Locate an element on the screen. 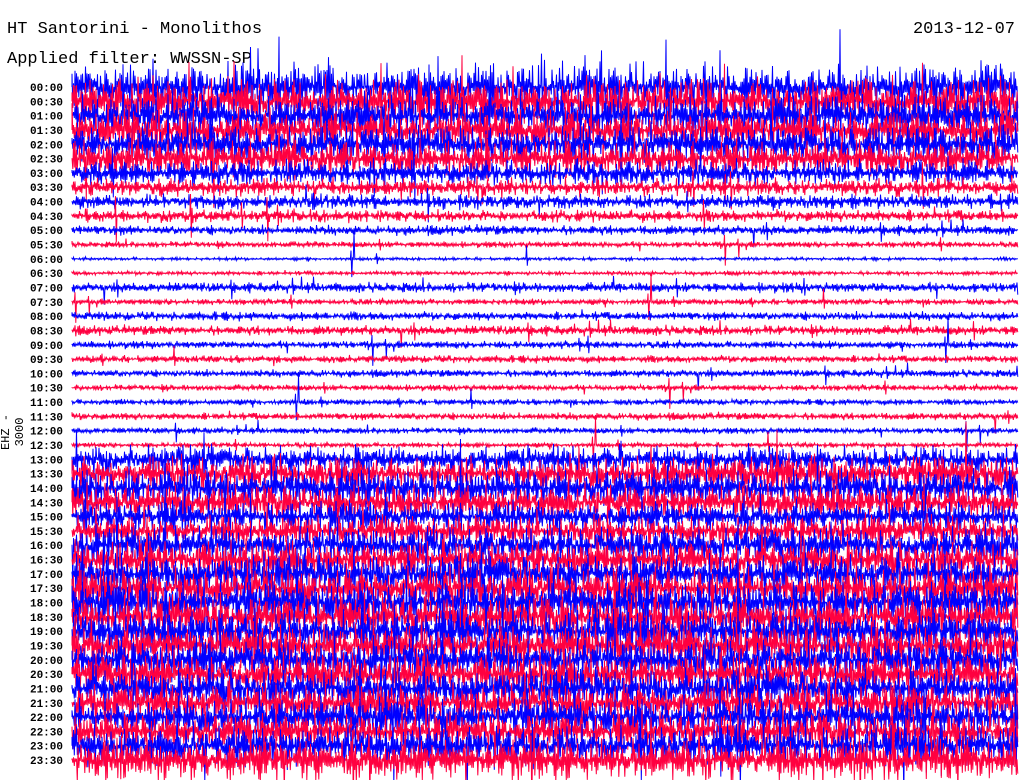 The height and width of the screenshot is (780, 1024). time-tick-label: 05:30 is located at coordinates (46, 247).